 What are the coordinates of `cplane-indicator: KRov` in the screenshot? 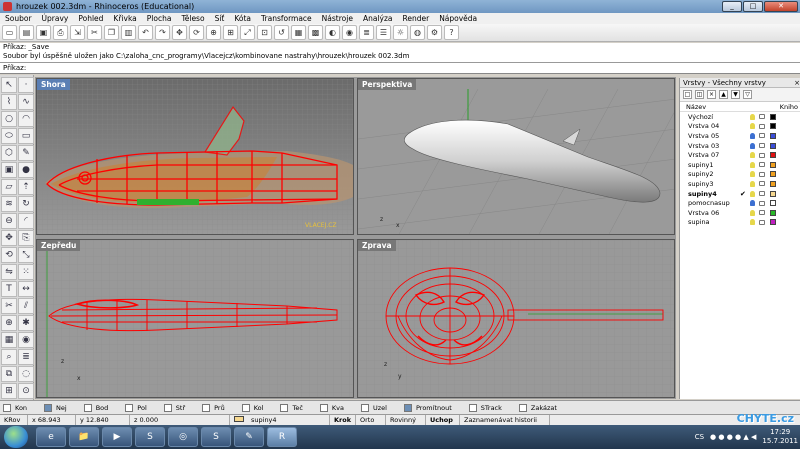 It's located at (14, 420).